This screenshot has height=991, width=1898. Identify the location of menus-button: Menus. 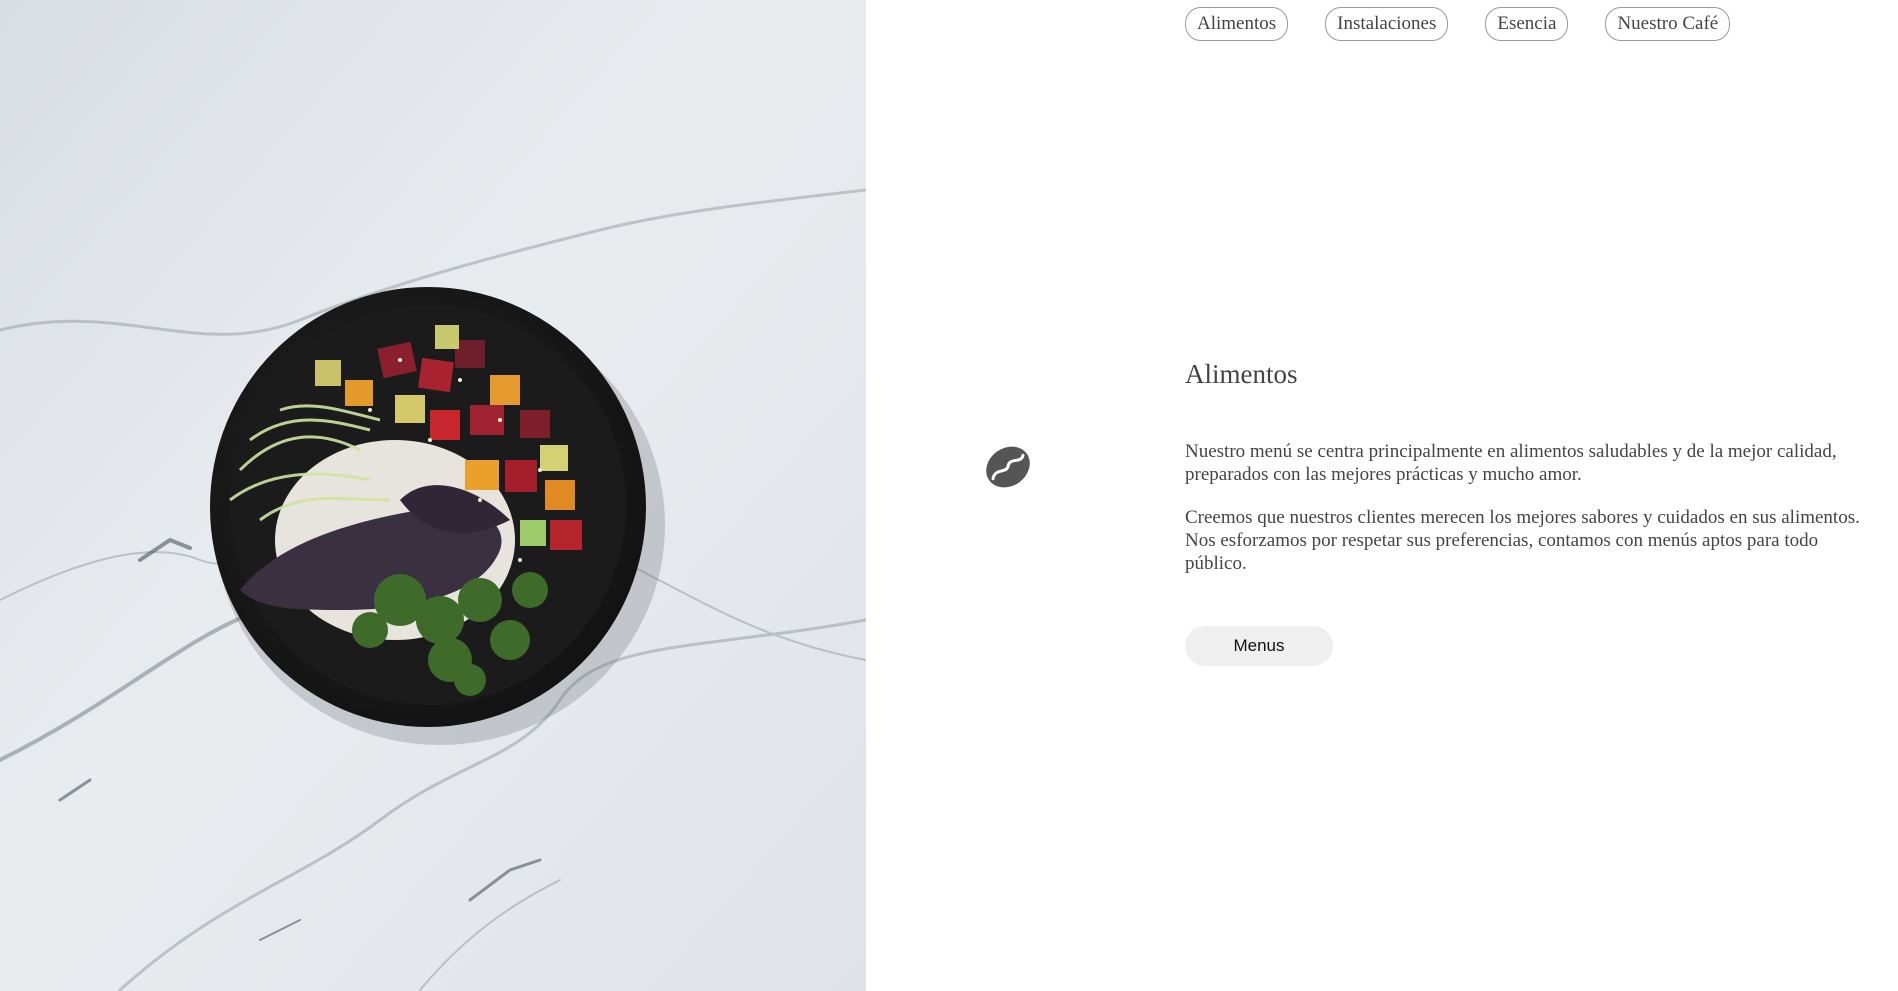
(1259, 645).